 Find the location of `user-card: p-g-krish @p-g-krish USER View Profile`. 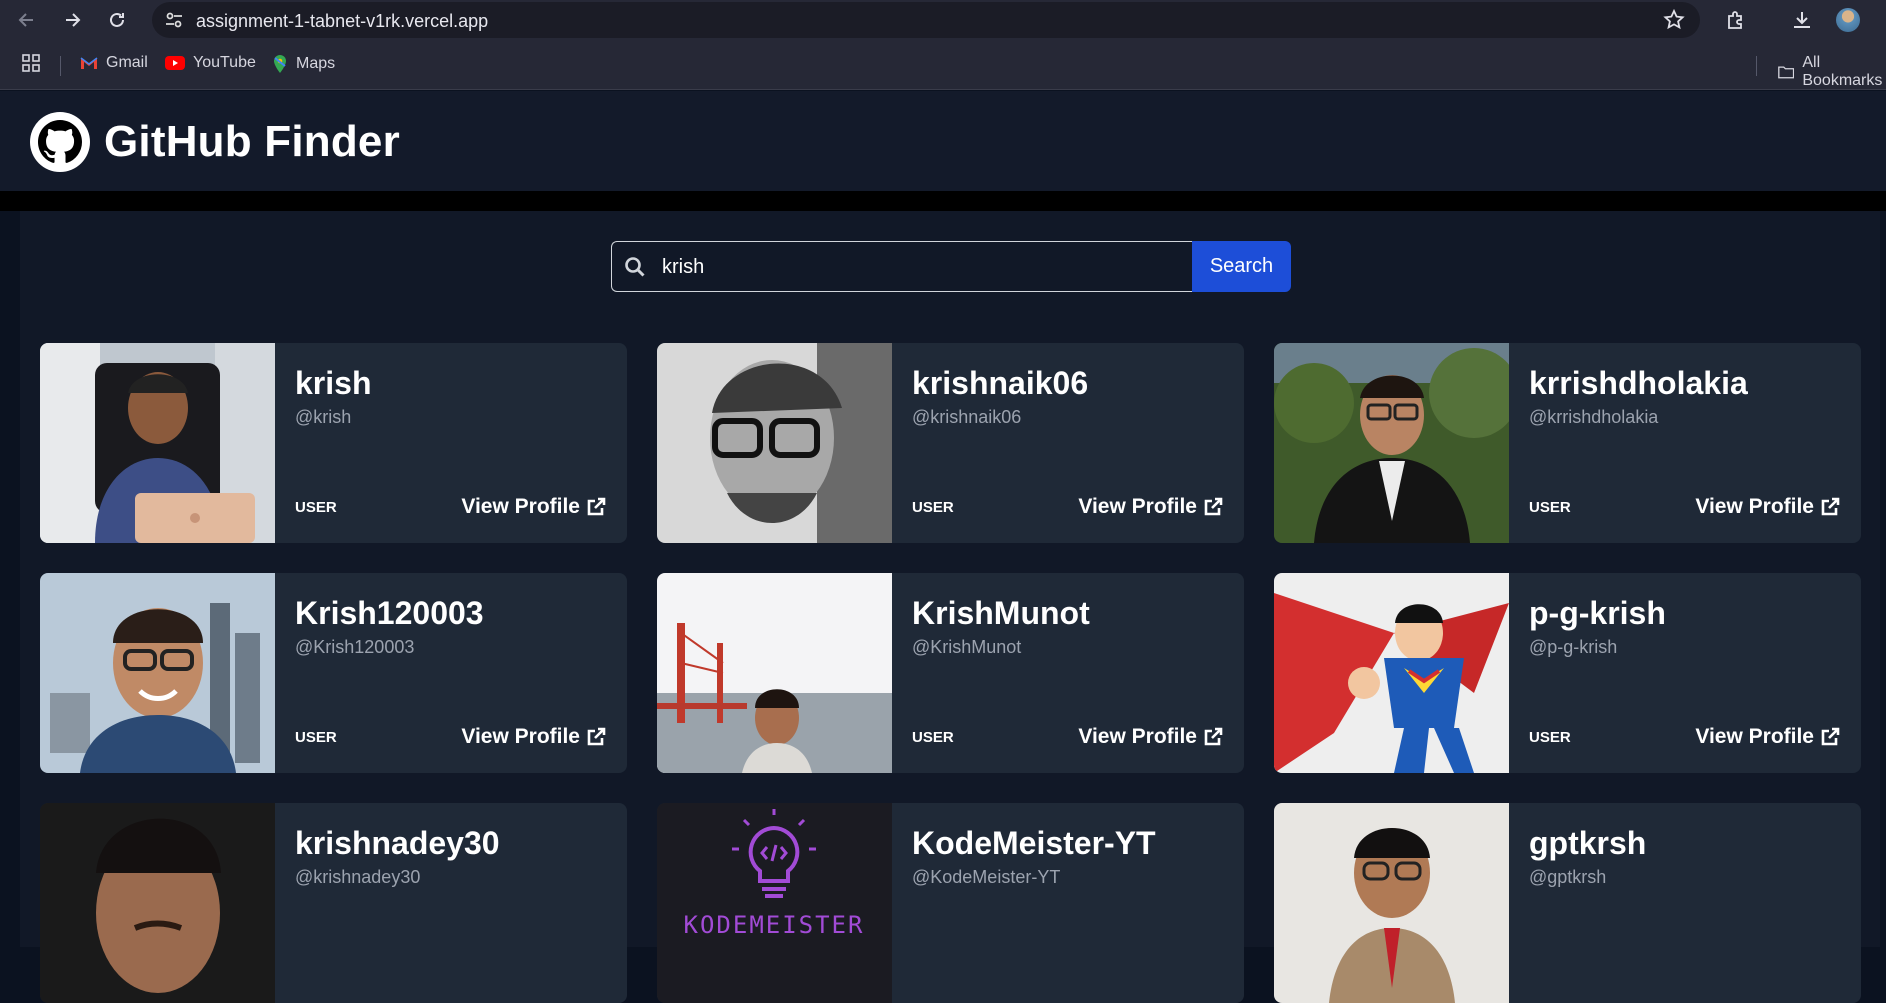

user-card: p-g-krish @p-g-krish USER View Profile is located at coordinates (1567, 673).